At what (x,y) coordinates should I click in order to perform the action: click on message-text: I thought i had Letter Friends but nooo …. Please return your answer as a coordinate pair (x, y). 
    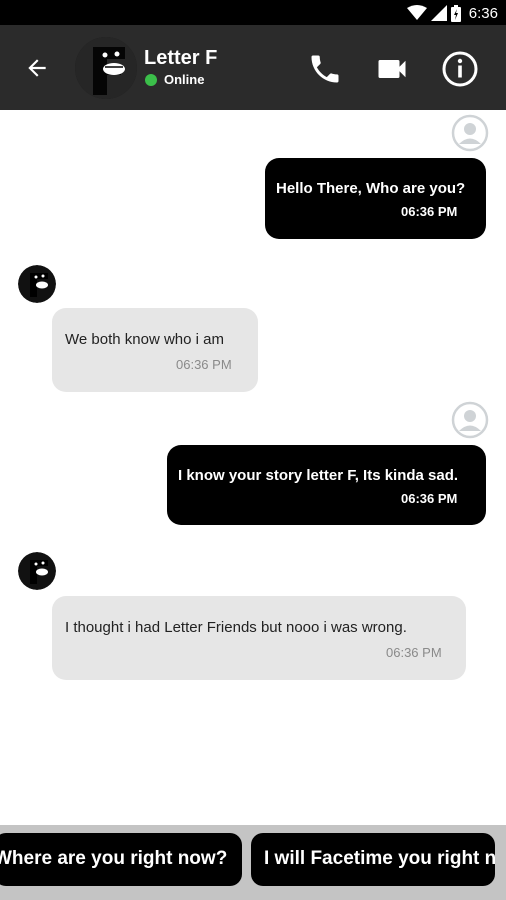
    Looking at the image, I should click on (236, 627).